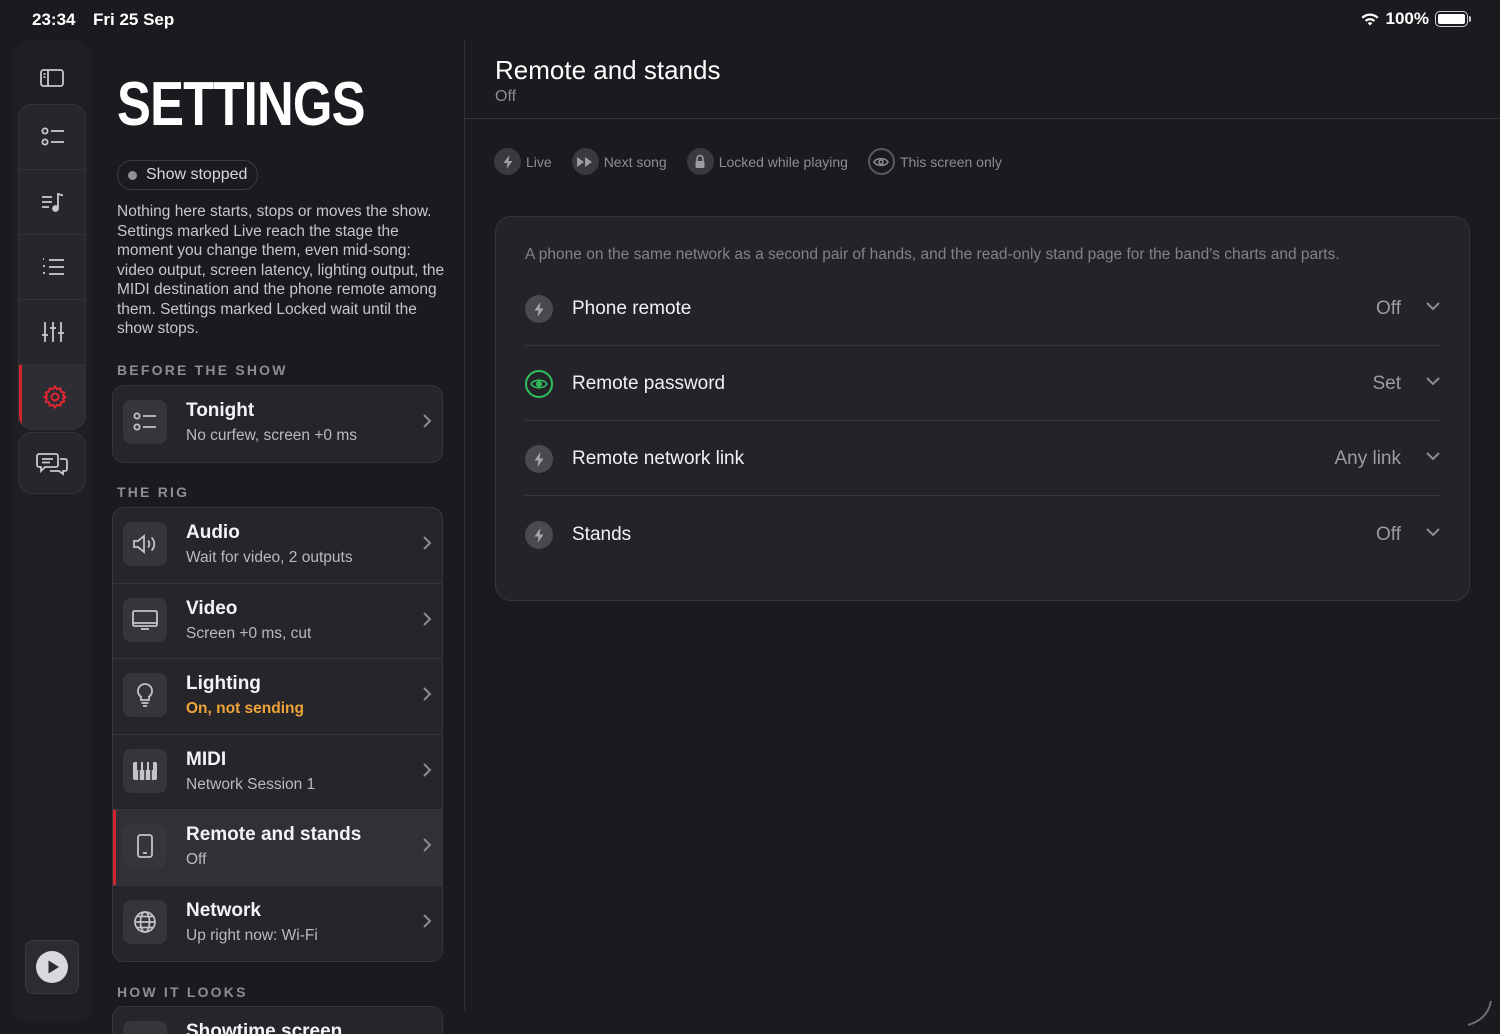 This screenshot has height=1034, width=1500. What do you see at coordinates (196, 859) in the screenshot?
I see `settings-item-subtitle: Off` at bounding box center [196, 859].